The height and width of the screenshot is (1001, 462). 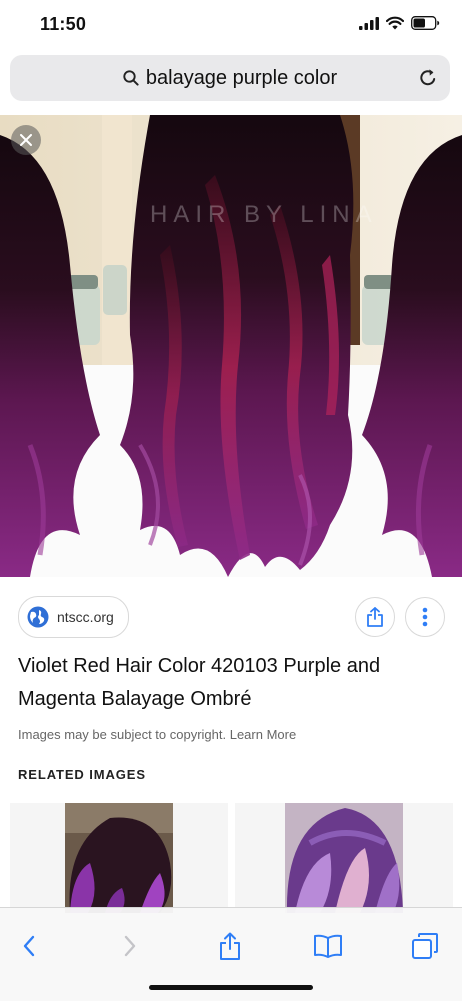 I want to click on watermark: HAIR BY LINA, so click(x=264, y=214).